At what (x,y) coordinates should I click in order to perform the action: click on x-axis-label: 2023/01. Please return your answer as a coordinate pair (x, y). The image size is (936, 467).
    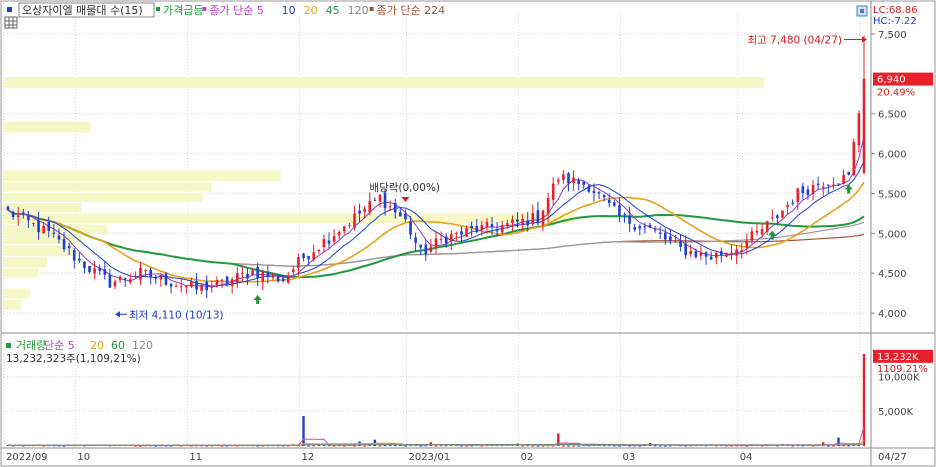
    Looking at the image, I should click on (430, 457).